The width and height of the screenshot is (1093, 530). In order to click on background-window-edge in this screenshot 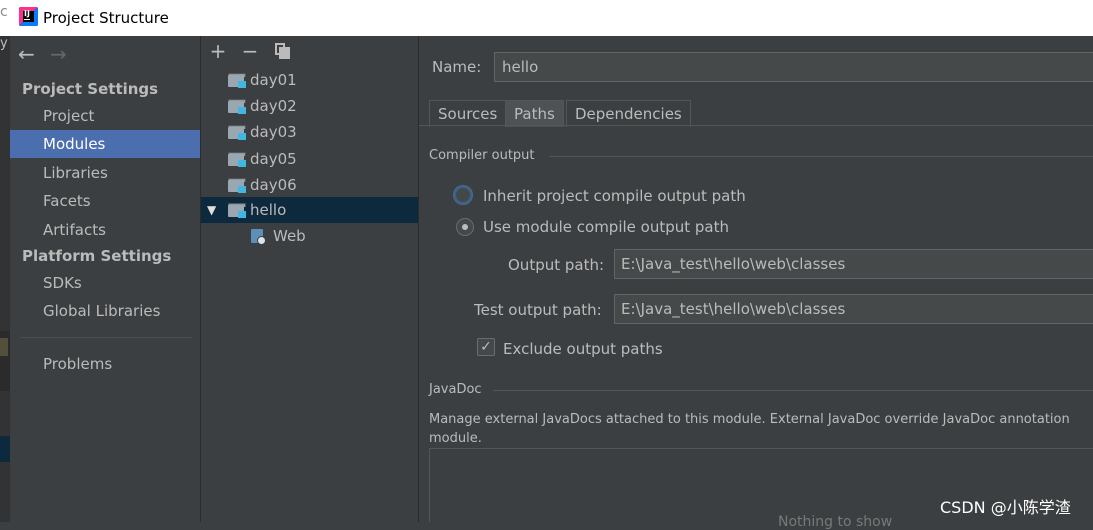, I will do `click(5, 279)`.